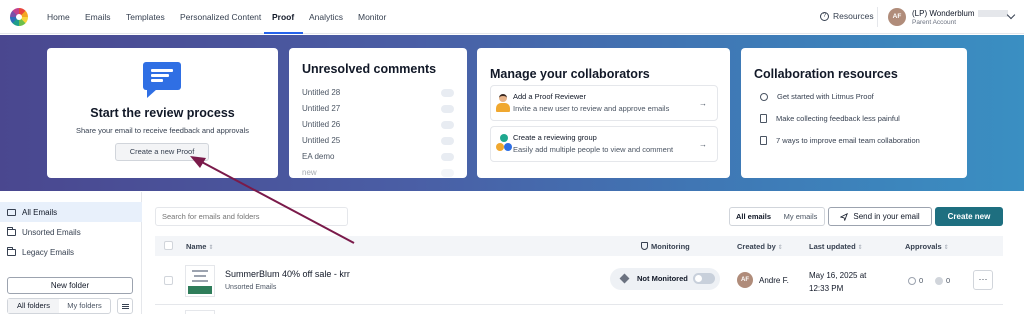 The width and height of the screenshot is (1024, 314). I want to click on folder-filter-tabs: All folders My folders, so click(59, 306).